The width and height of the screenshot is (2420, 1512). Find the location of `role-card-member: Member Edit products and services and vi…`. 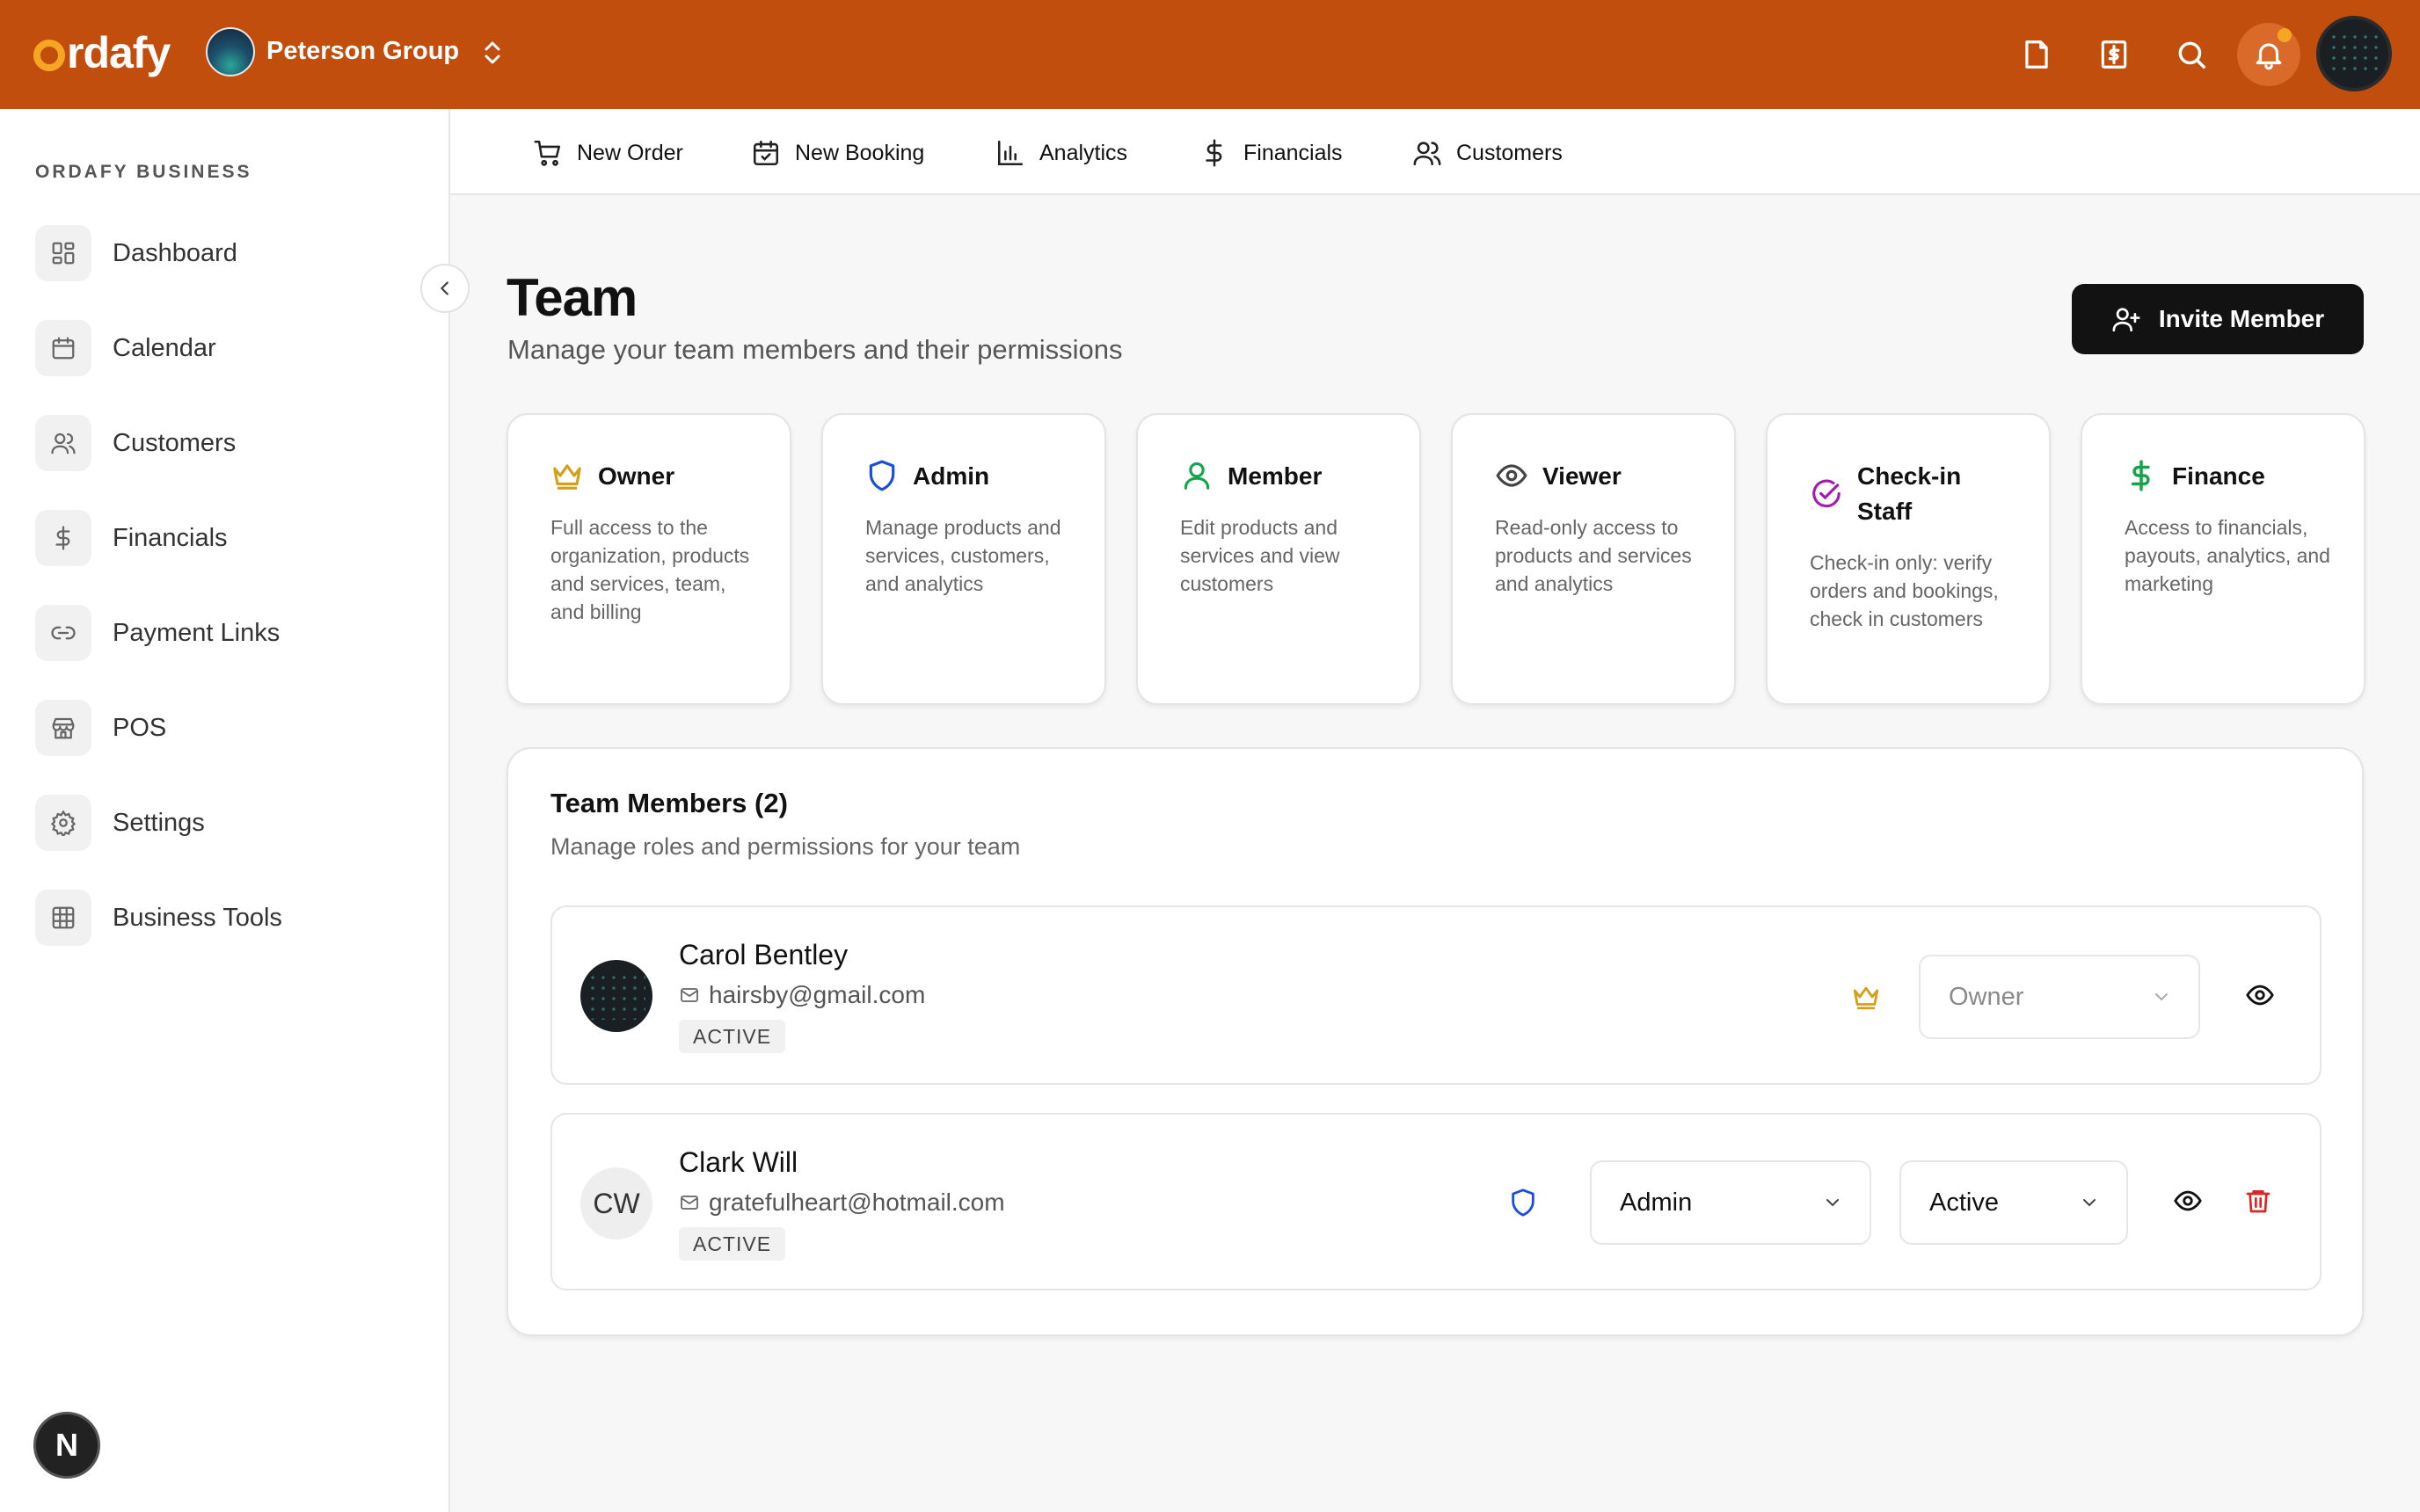

role-card-member: Member Edit products and services and vi… is located at coordinates (1279, 559).